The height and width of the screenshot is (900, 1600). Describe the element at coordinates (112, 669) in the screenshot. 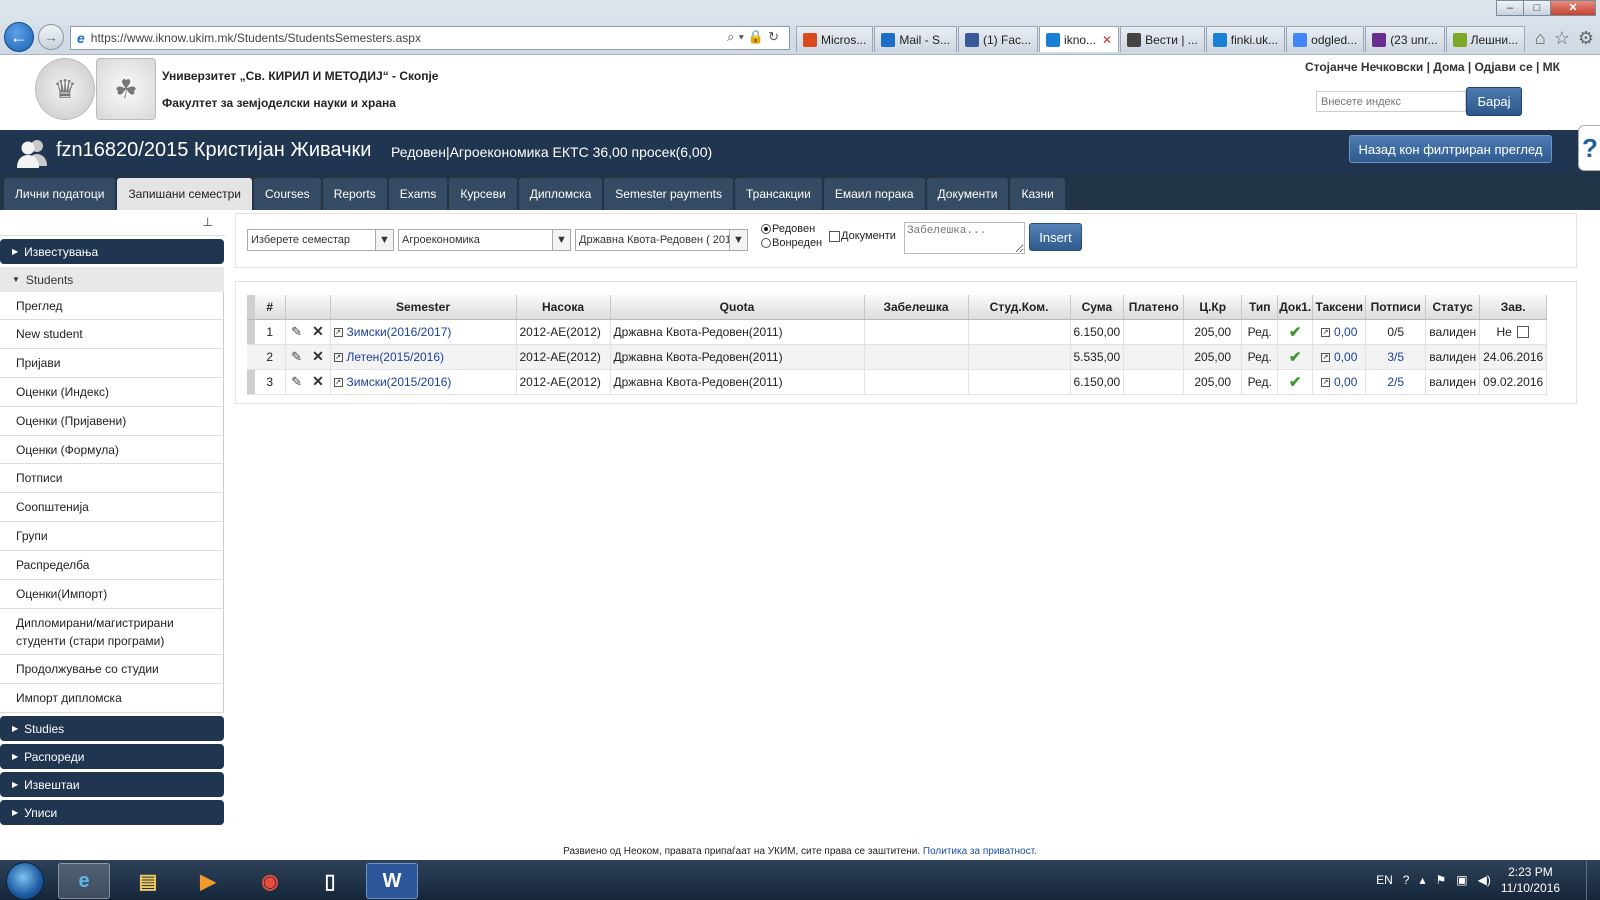

I see `sidebar-item: Продолжување со студии` at that location.